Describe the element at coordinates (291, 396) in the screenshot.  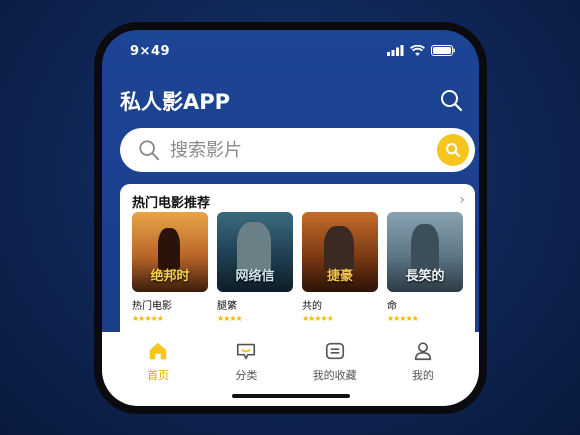
I see `home-indicator` at that location.